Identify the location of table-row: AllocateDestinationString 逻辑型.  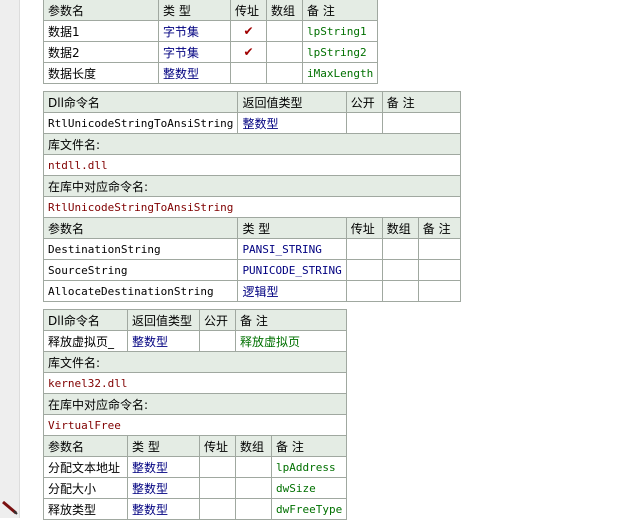
(251, 291).